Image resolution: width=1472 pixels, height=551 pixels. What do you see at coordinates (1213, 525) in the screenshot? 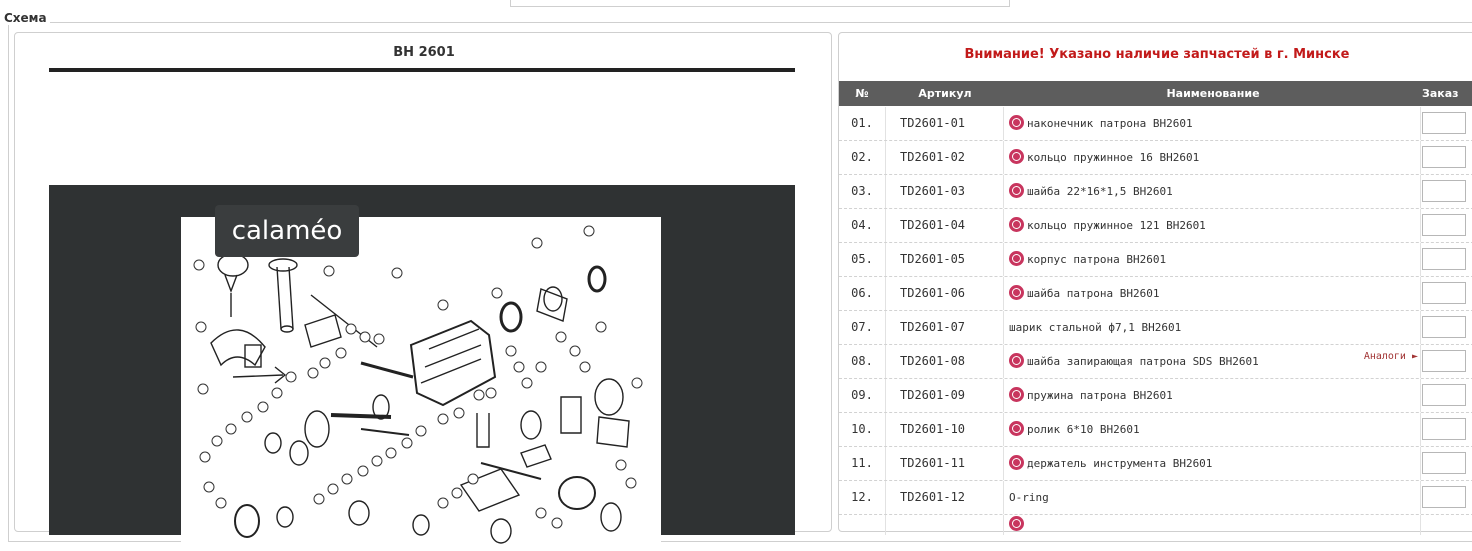
I see `row-name-cell` at bounding box center [1213, 525].